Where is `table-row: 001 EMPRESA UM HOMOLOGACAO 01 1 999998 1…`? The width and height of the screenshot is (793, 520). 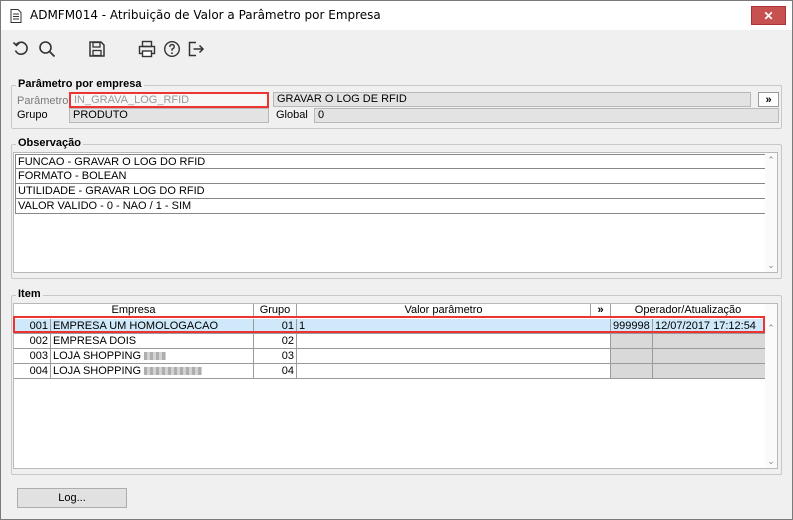 table-row: 001 EMPRESA UM HOMOLOGACAO 01 1 999998 1… is located at coordinates (390, 326).